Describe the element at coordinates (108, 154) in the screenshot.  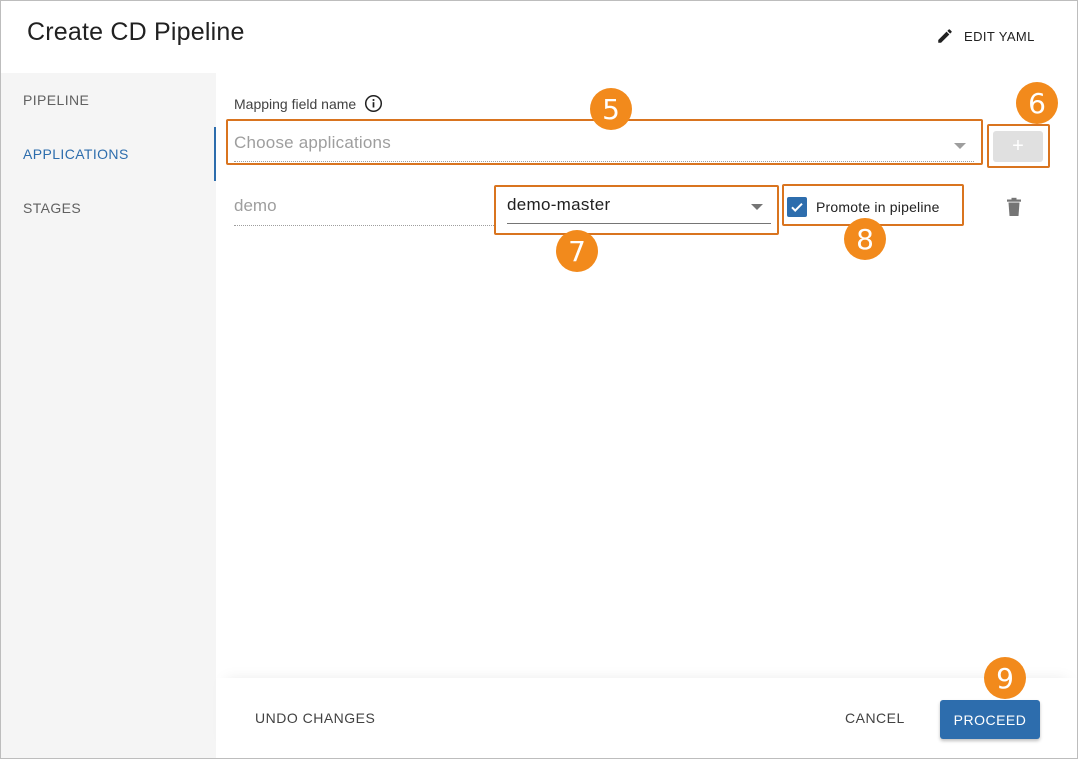
I see `sidebar-item-applications: APPLICATIONS` at that location.